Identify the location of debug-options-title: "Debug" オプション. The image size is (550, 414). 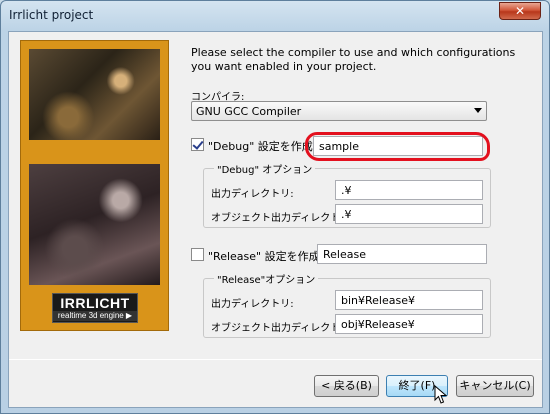
(265, 168).